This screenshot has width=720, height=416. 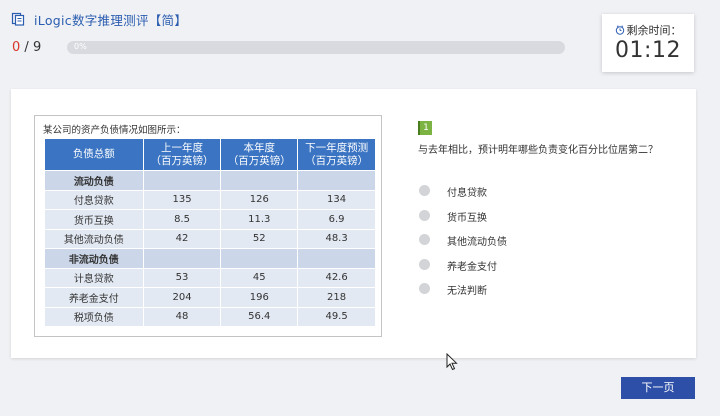 What do you see at coordinates (336, 219) in the screenshot?
I see `table-cell: 6.9` at bounding box center [336, 219].